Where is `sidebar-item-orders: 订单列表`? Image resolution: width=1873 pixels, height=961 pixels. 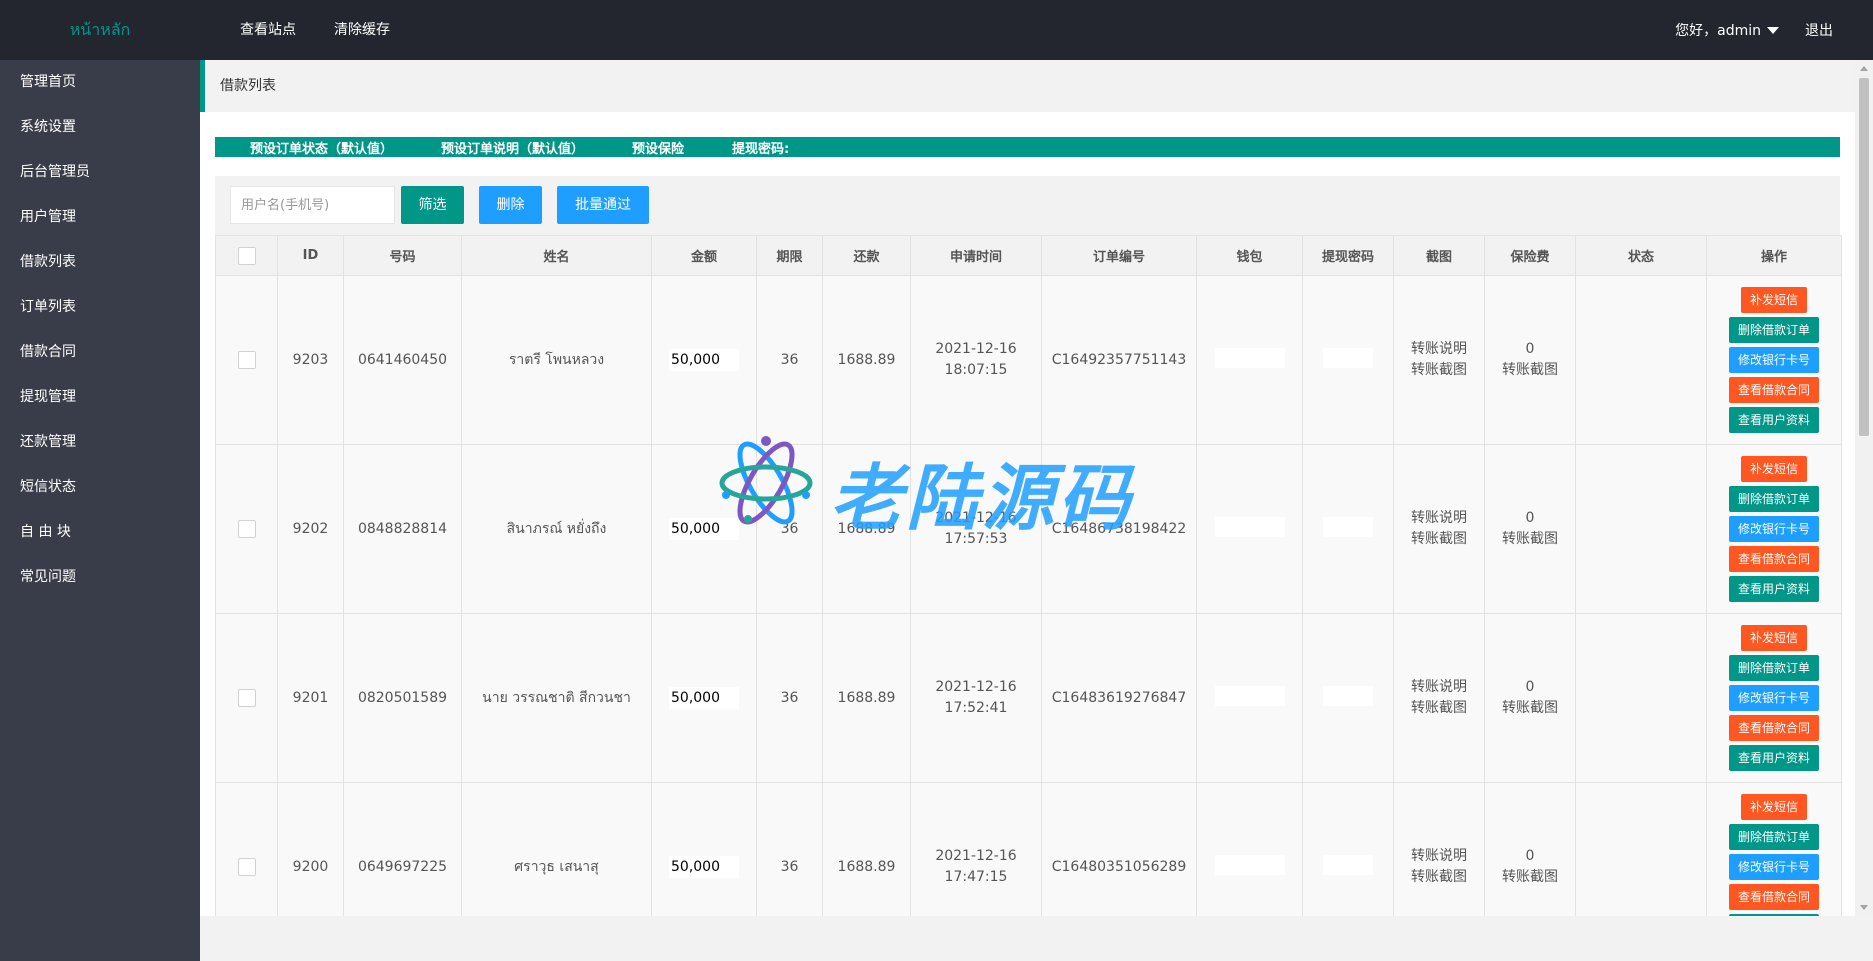 sidebar-item-orders: 订单列表 is located at coordinates (100, 307).